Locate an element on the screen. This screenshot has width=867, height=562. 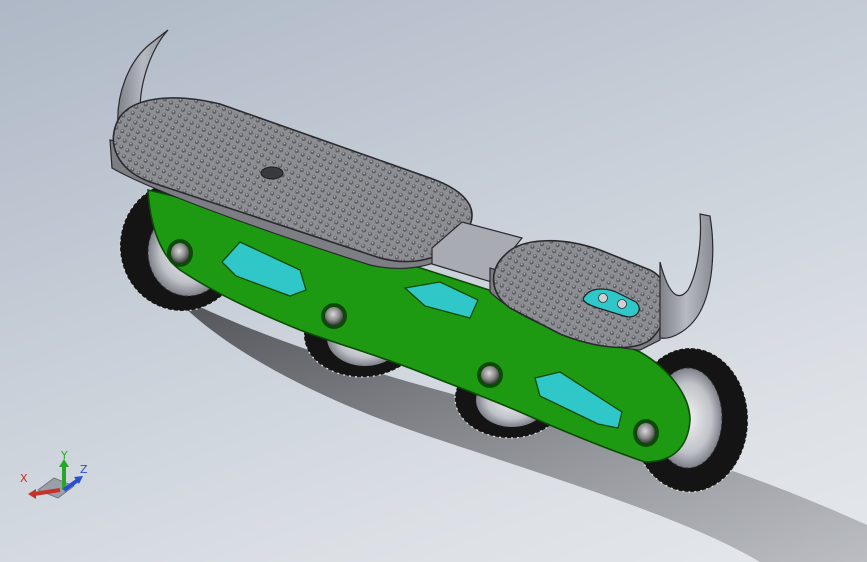
deck-mount-hole is located at coordinates (272, 173).